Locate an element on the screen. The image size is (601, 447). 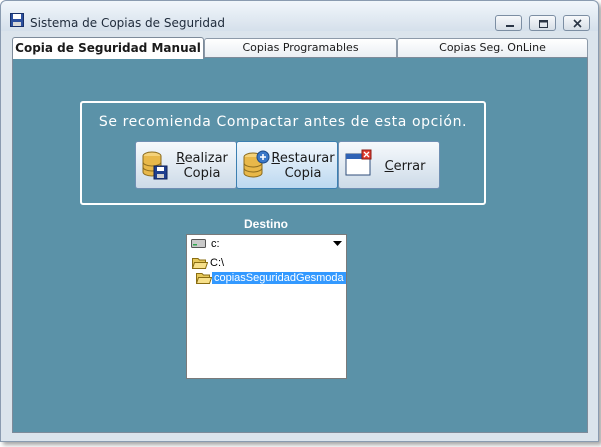
hard-drive-icon is located at coordinates (198, 243).